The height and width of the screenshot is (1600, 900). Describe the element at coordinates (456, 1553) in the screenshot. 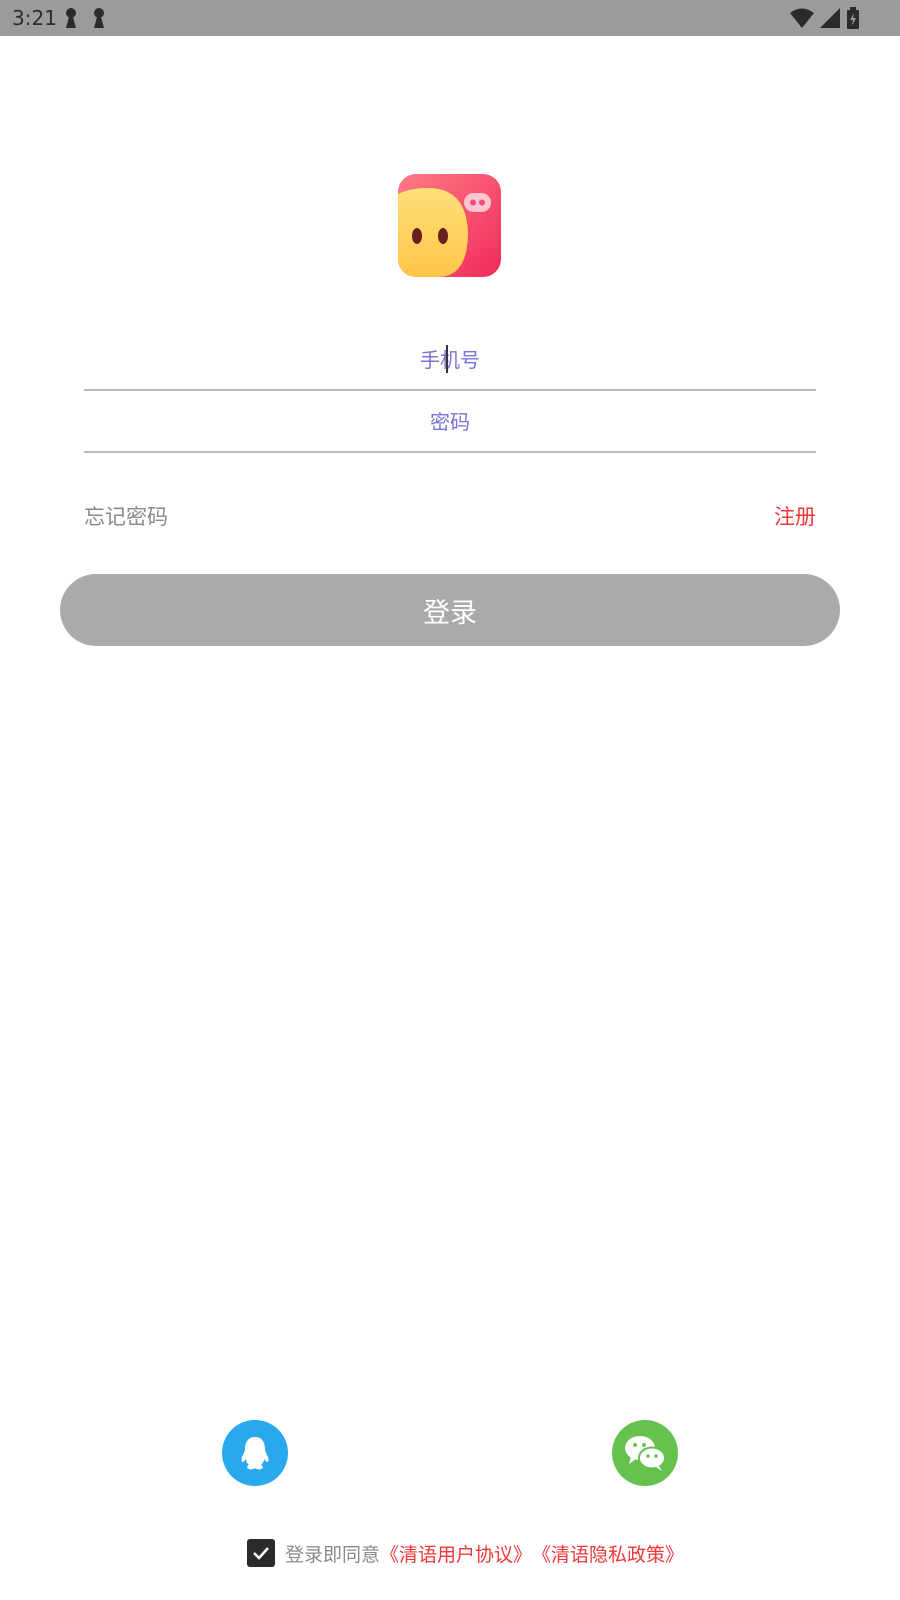

I see `user-agreement-link: 《清语用户协议》` at that location.